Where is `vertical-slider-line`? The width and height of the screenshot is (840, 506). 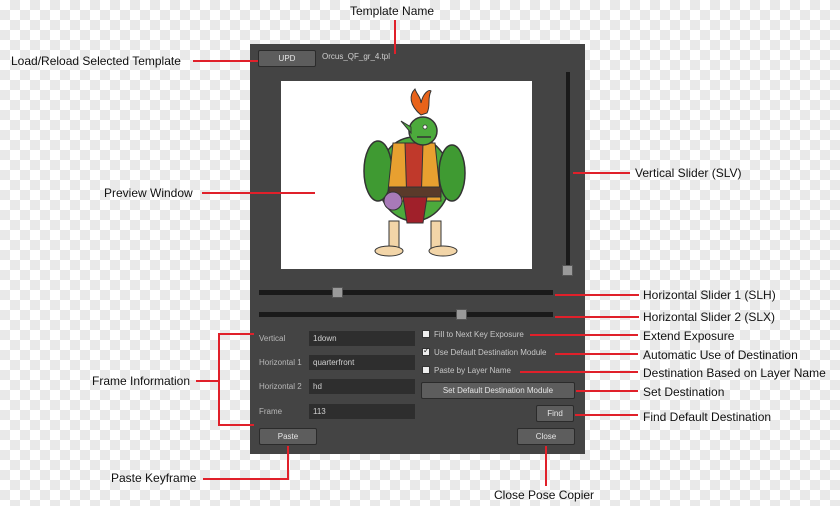 vertical-slider-line is located at coordinates (601, 173).